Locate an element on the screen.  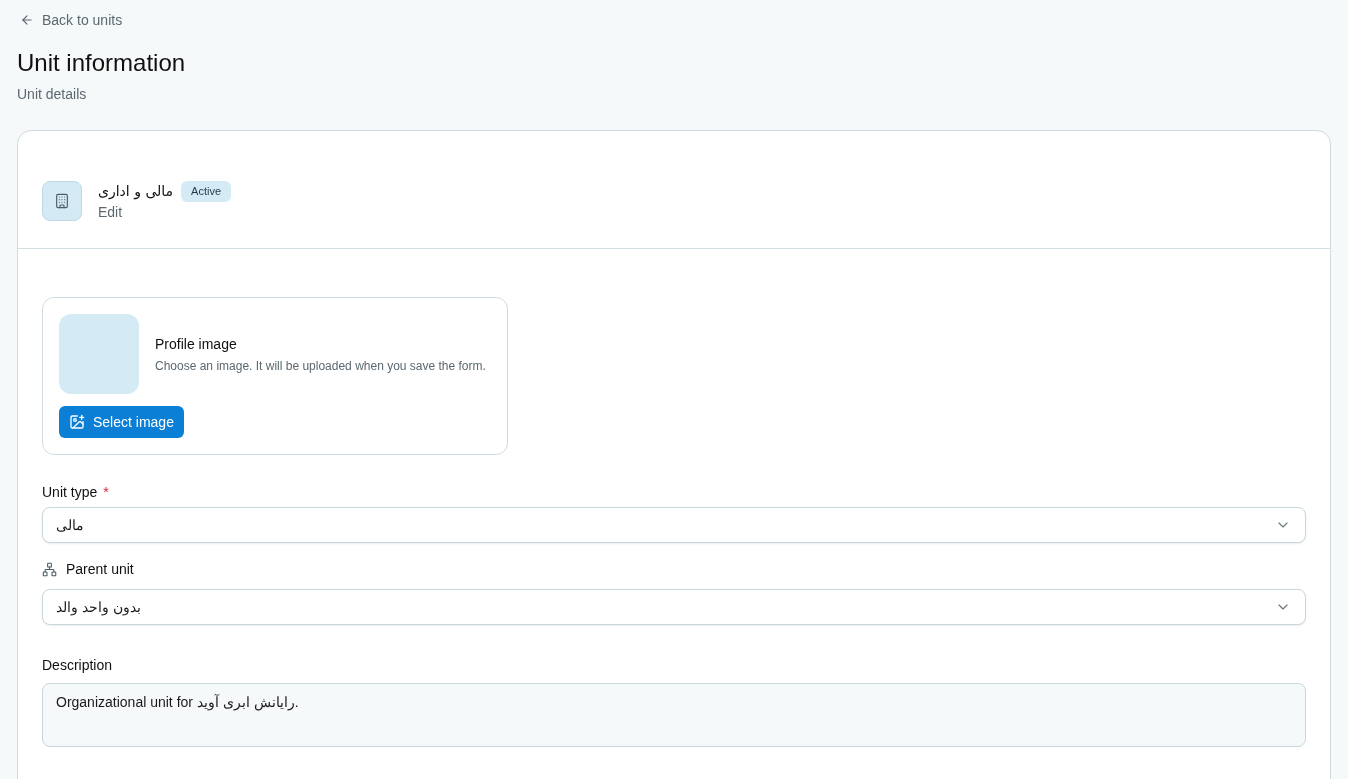
profile-image-title: Profile image is located at coordinates (196, 344).